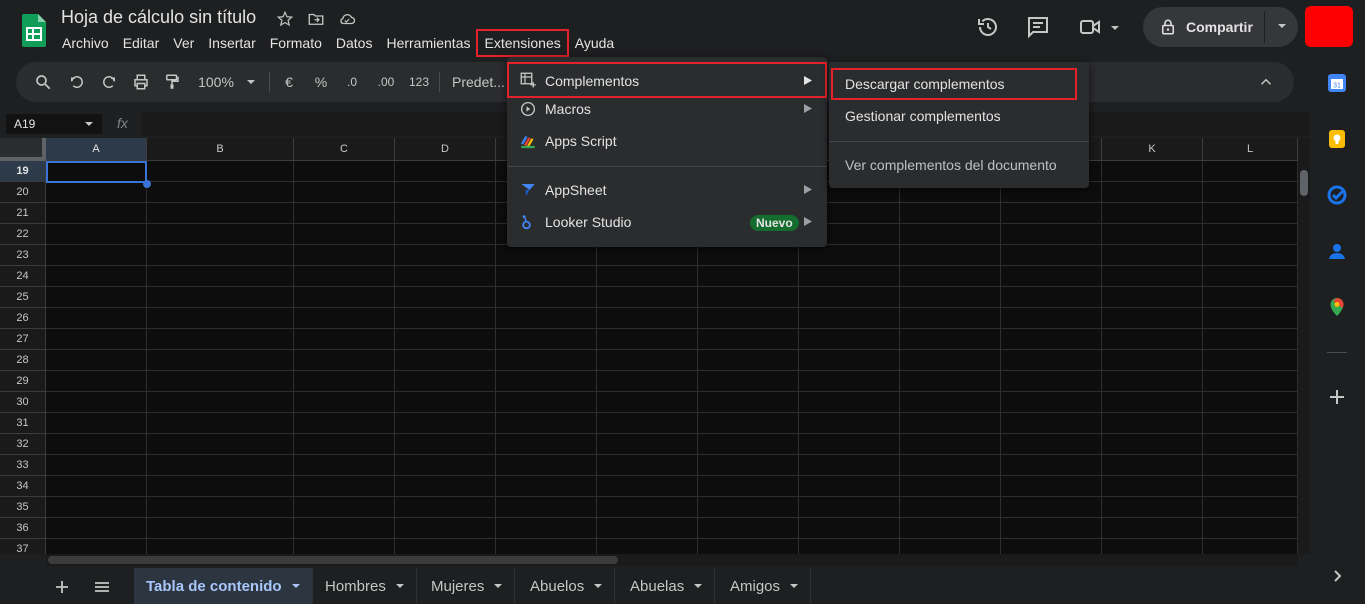 This screenshot has width=1365, height=604. What do you see at coordinates (102, 587) in the screenshot?
I see `all-sheets-icon` at bounding box center [102, 587].